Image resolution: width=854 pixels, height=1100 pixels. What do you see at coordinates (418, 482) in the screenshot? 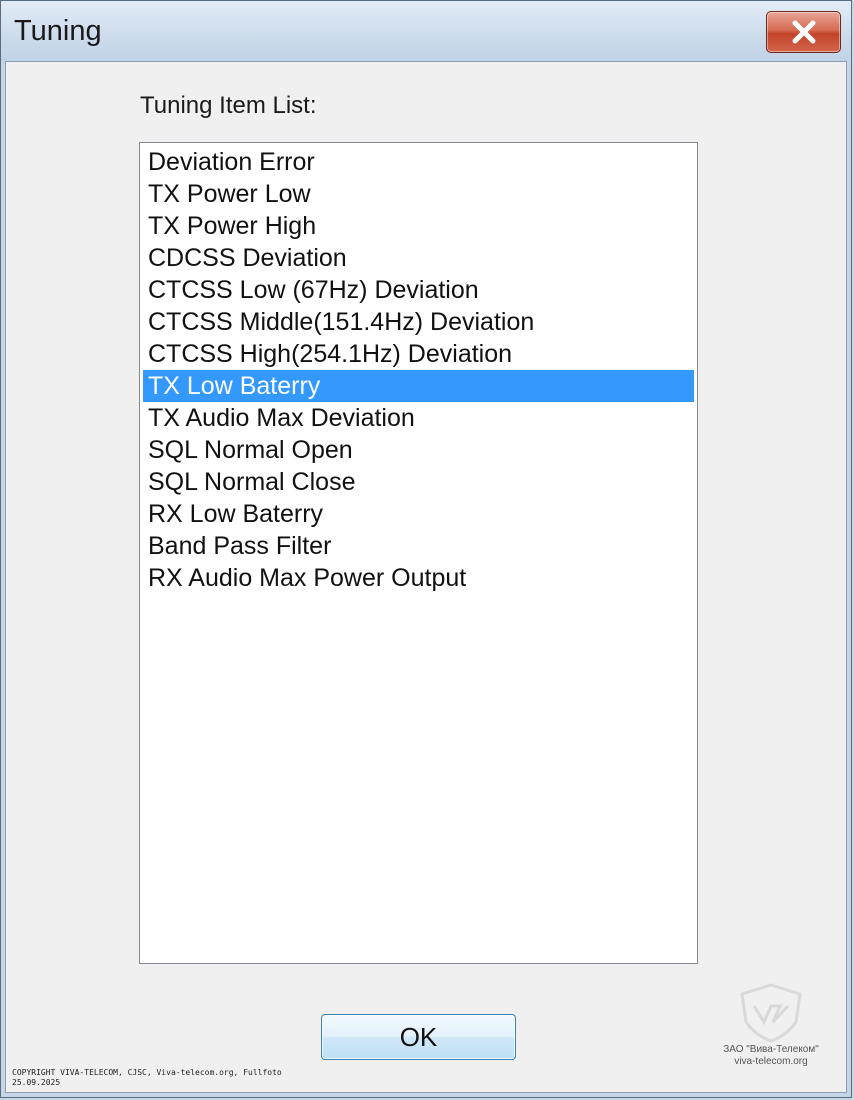
I see `list-item-sql-normal-close: SQL Normal Close` at bounding box center [418, 482].